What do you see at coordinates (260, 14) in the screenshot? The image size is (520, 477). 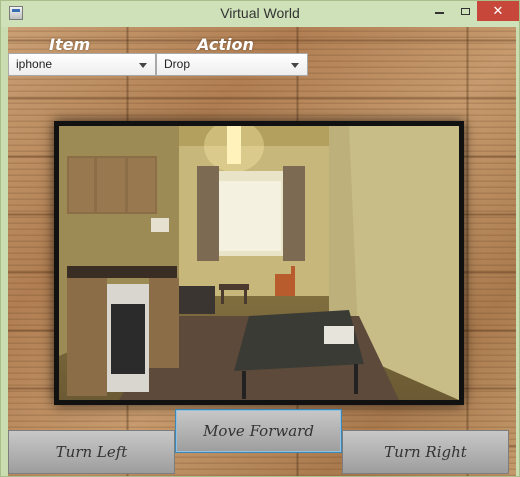 I see `title-bar: Virtual World ✕` at bounding box center [260, 14].